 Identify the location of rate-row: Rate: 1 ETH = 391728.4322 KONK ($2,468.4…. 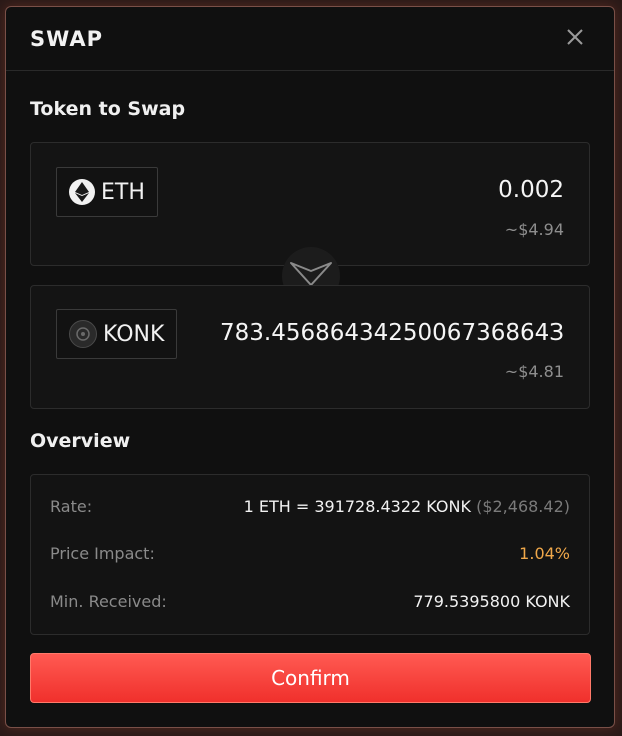
(310, 509).